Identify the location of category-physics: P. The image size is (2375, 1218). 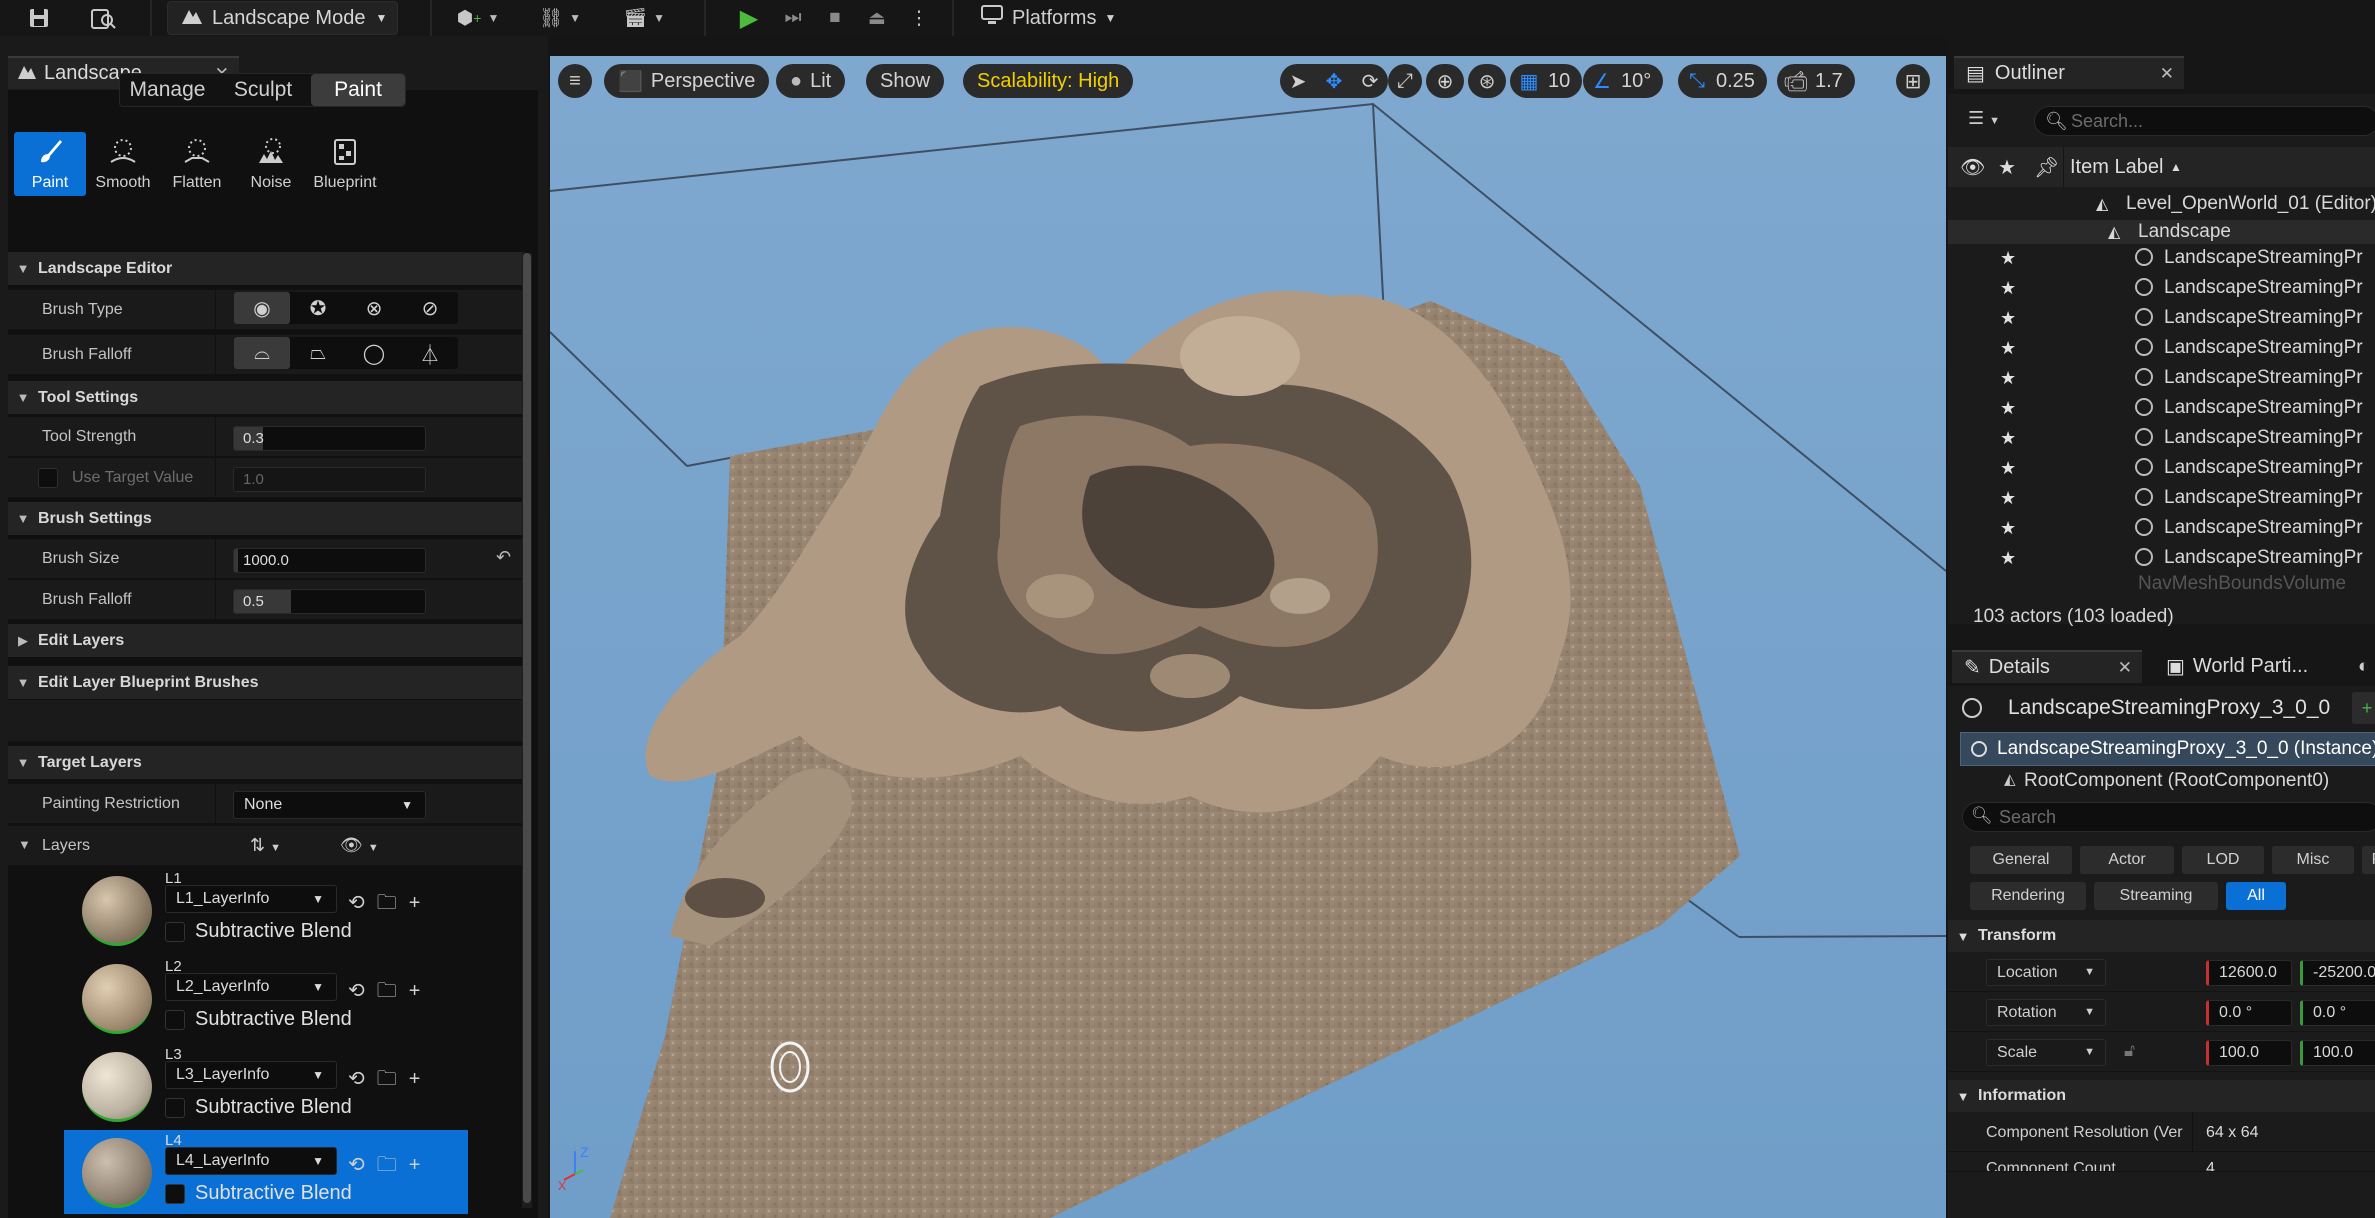
(2368, 860).